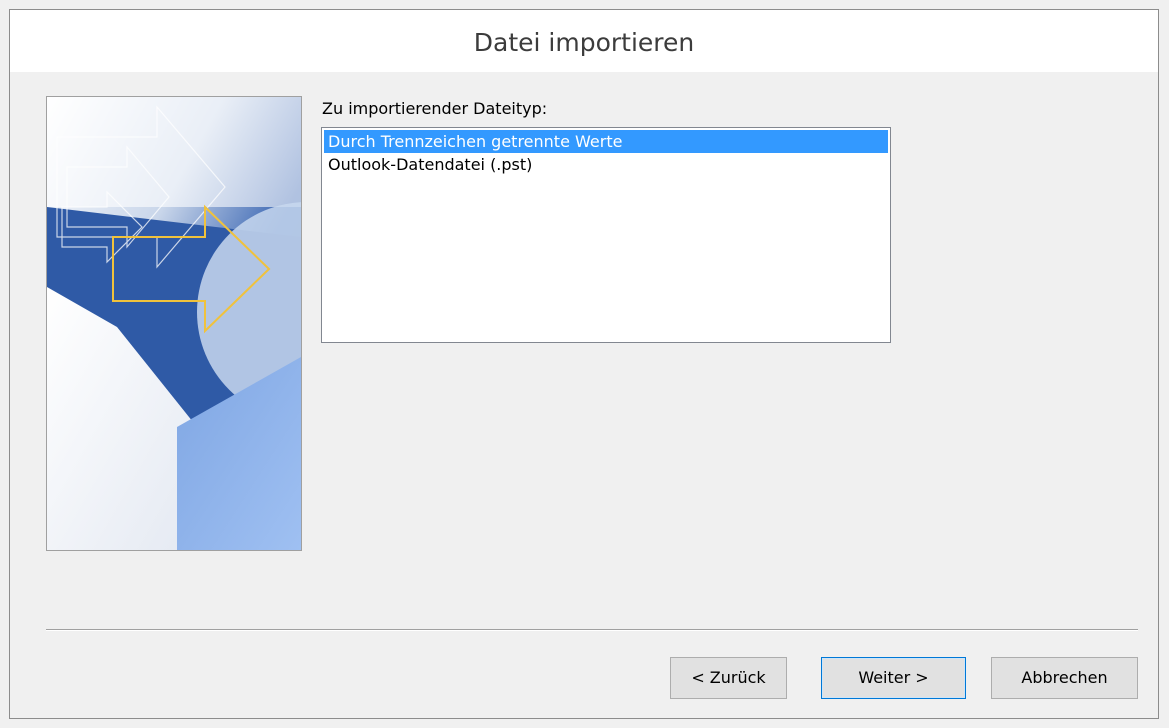  What do you see at coordinates (592, 630) in the screenshot?
I see `footer-separator` at bounding box center [592, 630].